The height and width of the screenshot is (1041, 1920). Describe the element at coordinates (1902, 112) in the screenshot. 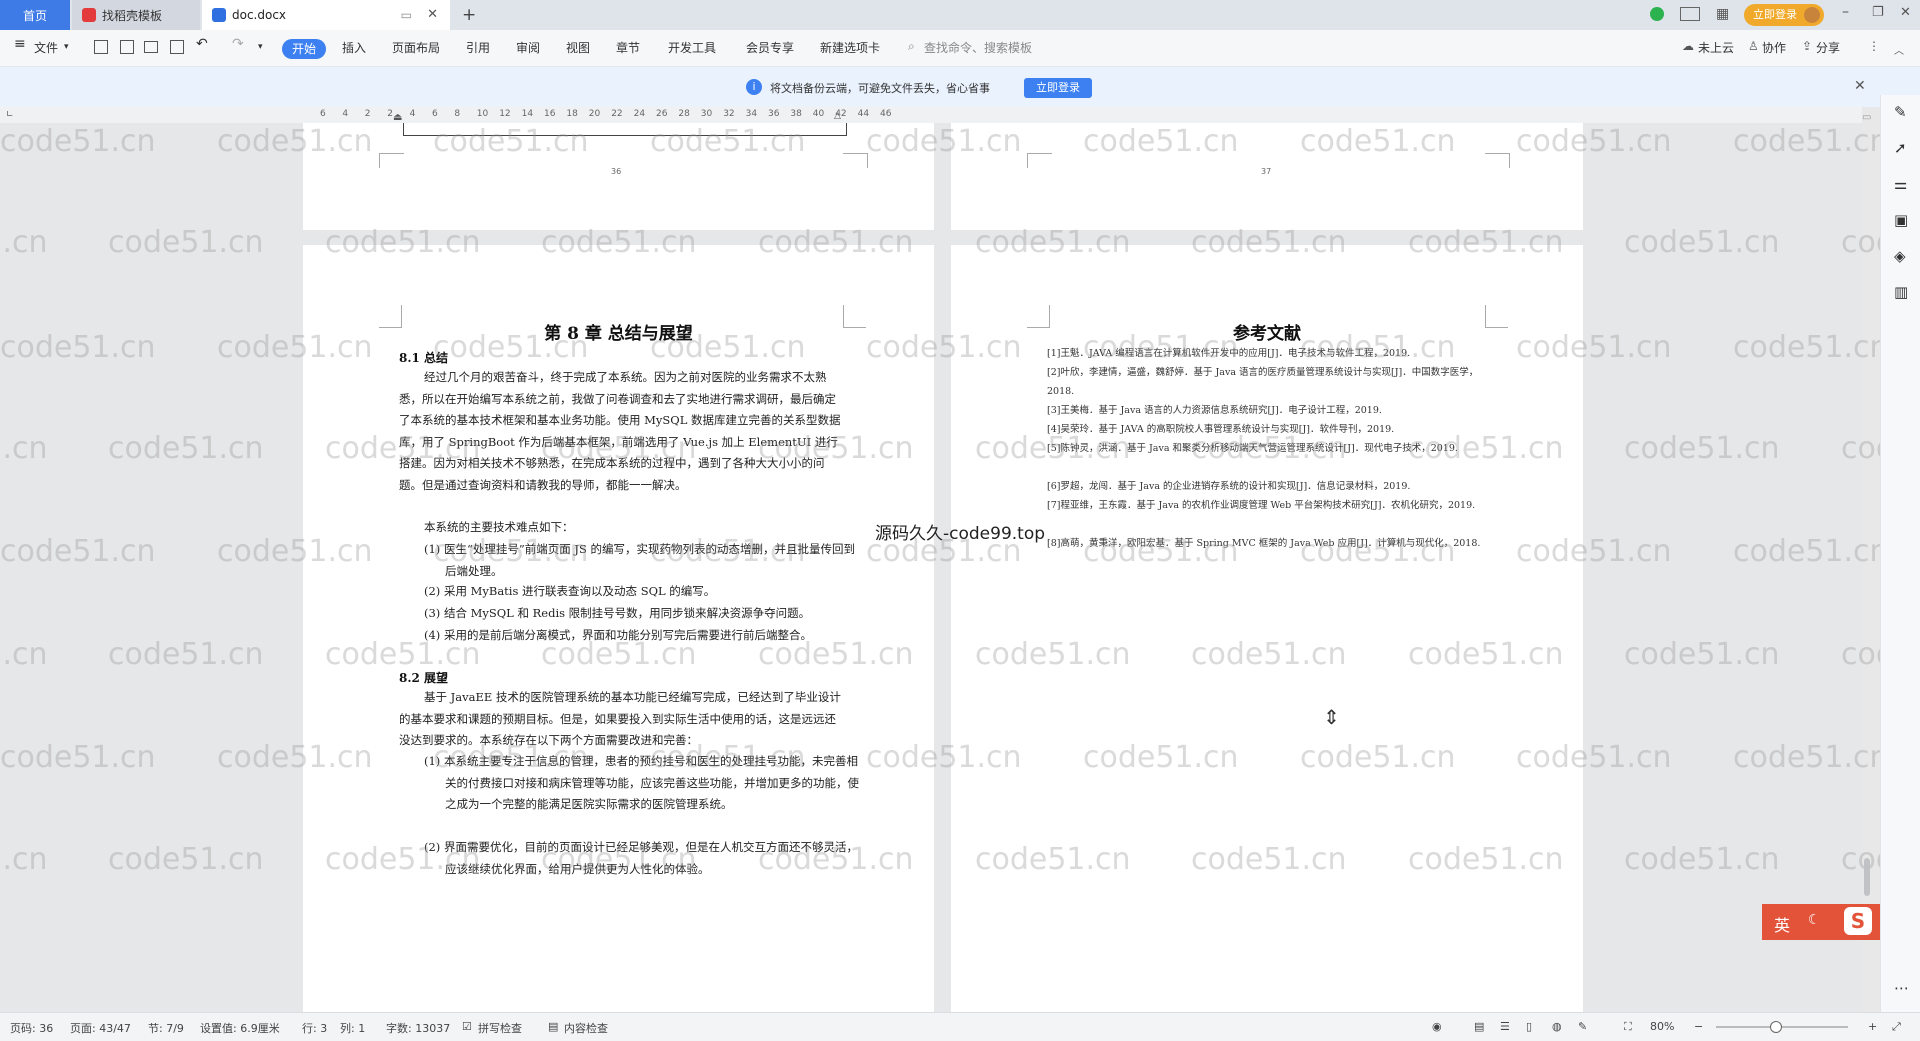

I see `pen-icon: ✎` at that location.